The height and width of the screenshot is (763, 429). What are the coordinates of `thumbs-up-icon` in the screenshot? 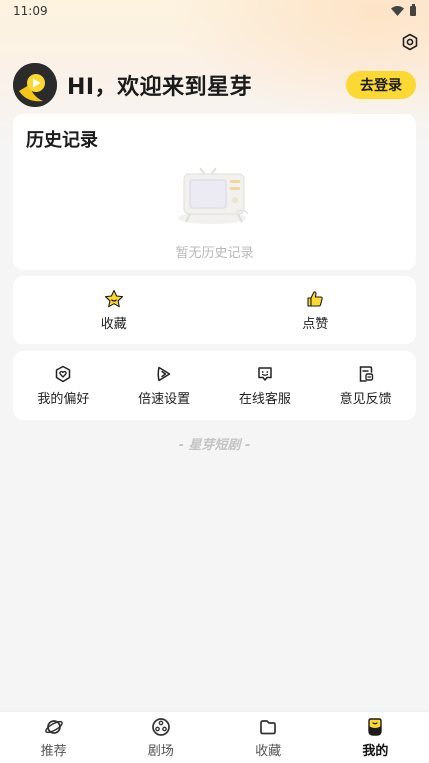 It's located at (315, 298).